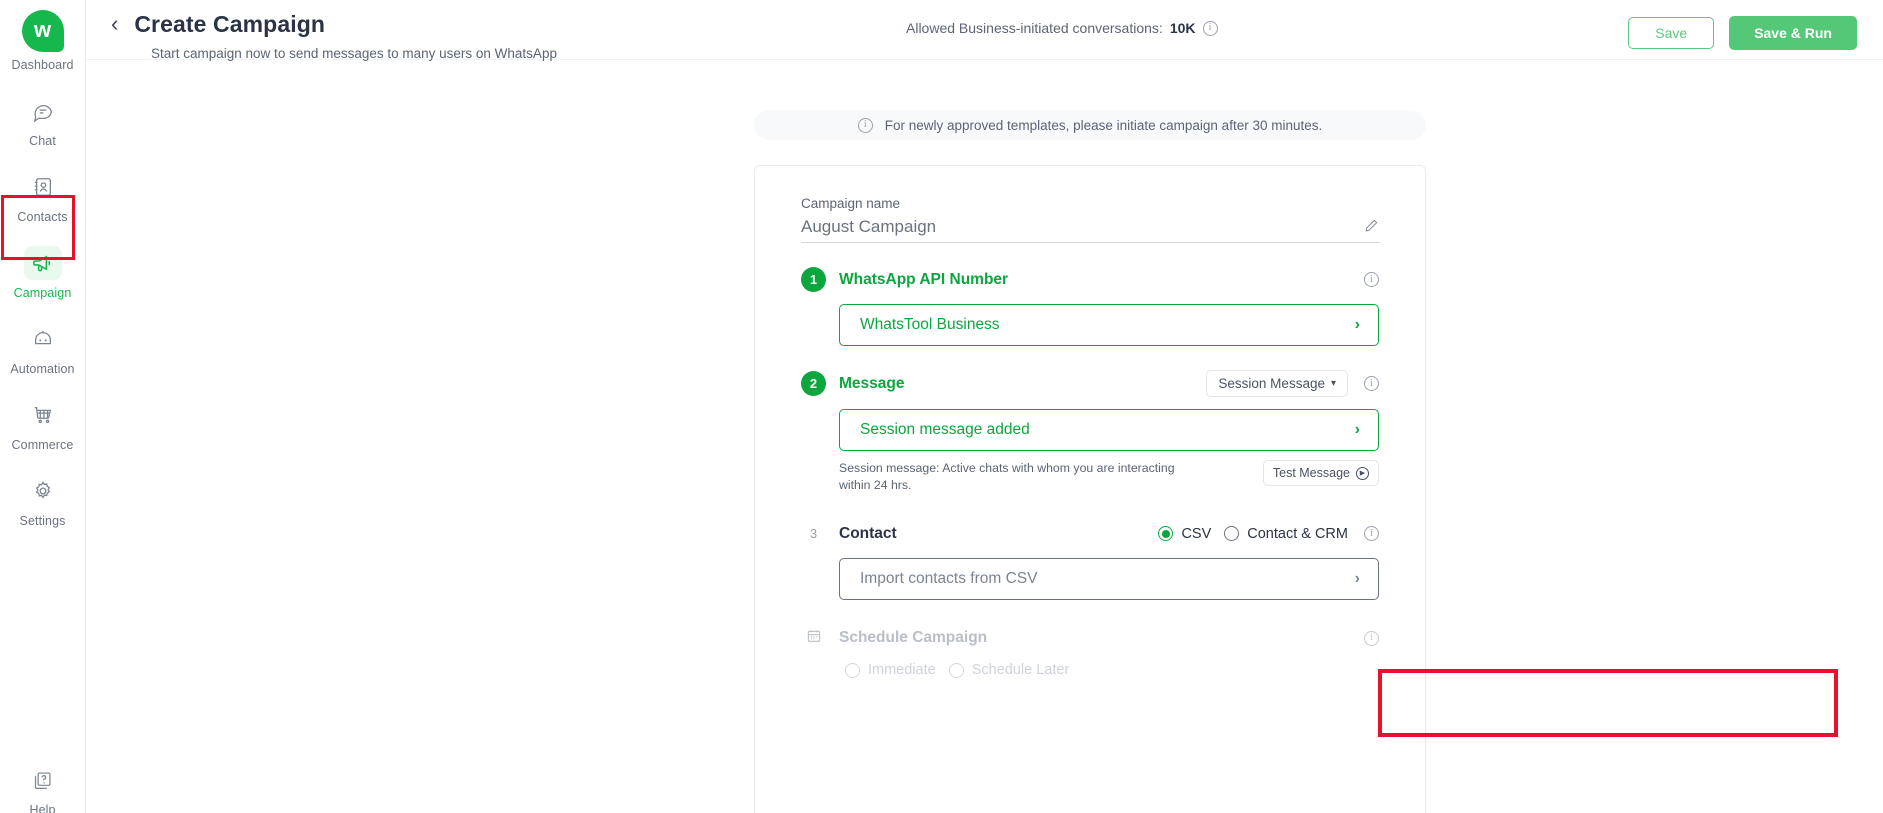 Image resolution: width=1883 pixels, height=813 pixels. I want to click on radio-contact-crm: Contact & CRM, so click(1286, 534).